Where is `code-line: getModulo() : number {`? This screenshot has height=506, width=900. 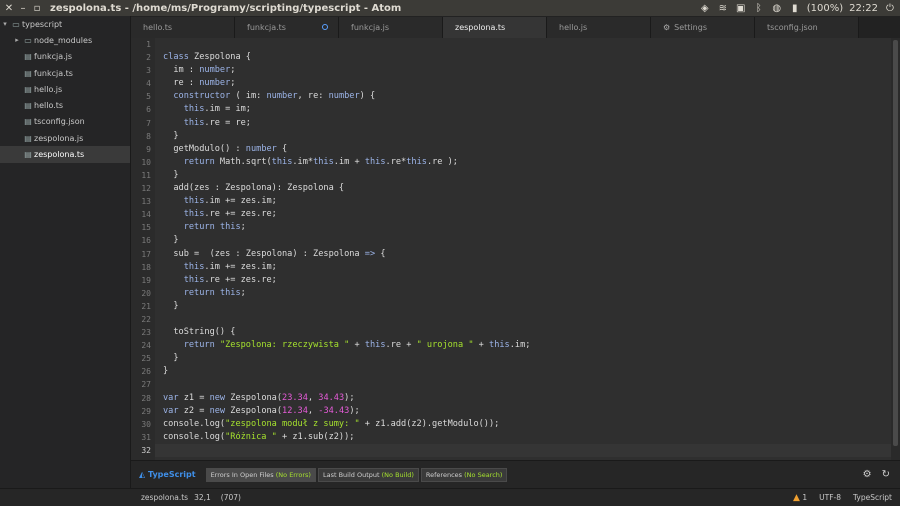
code-line: getModulo() : number { is located at coordinates (527, 149).